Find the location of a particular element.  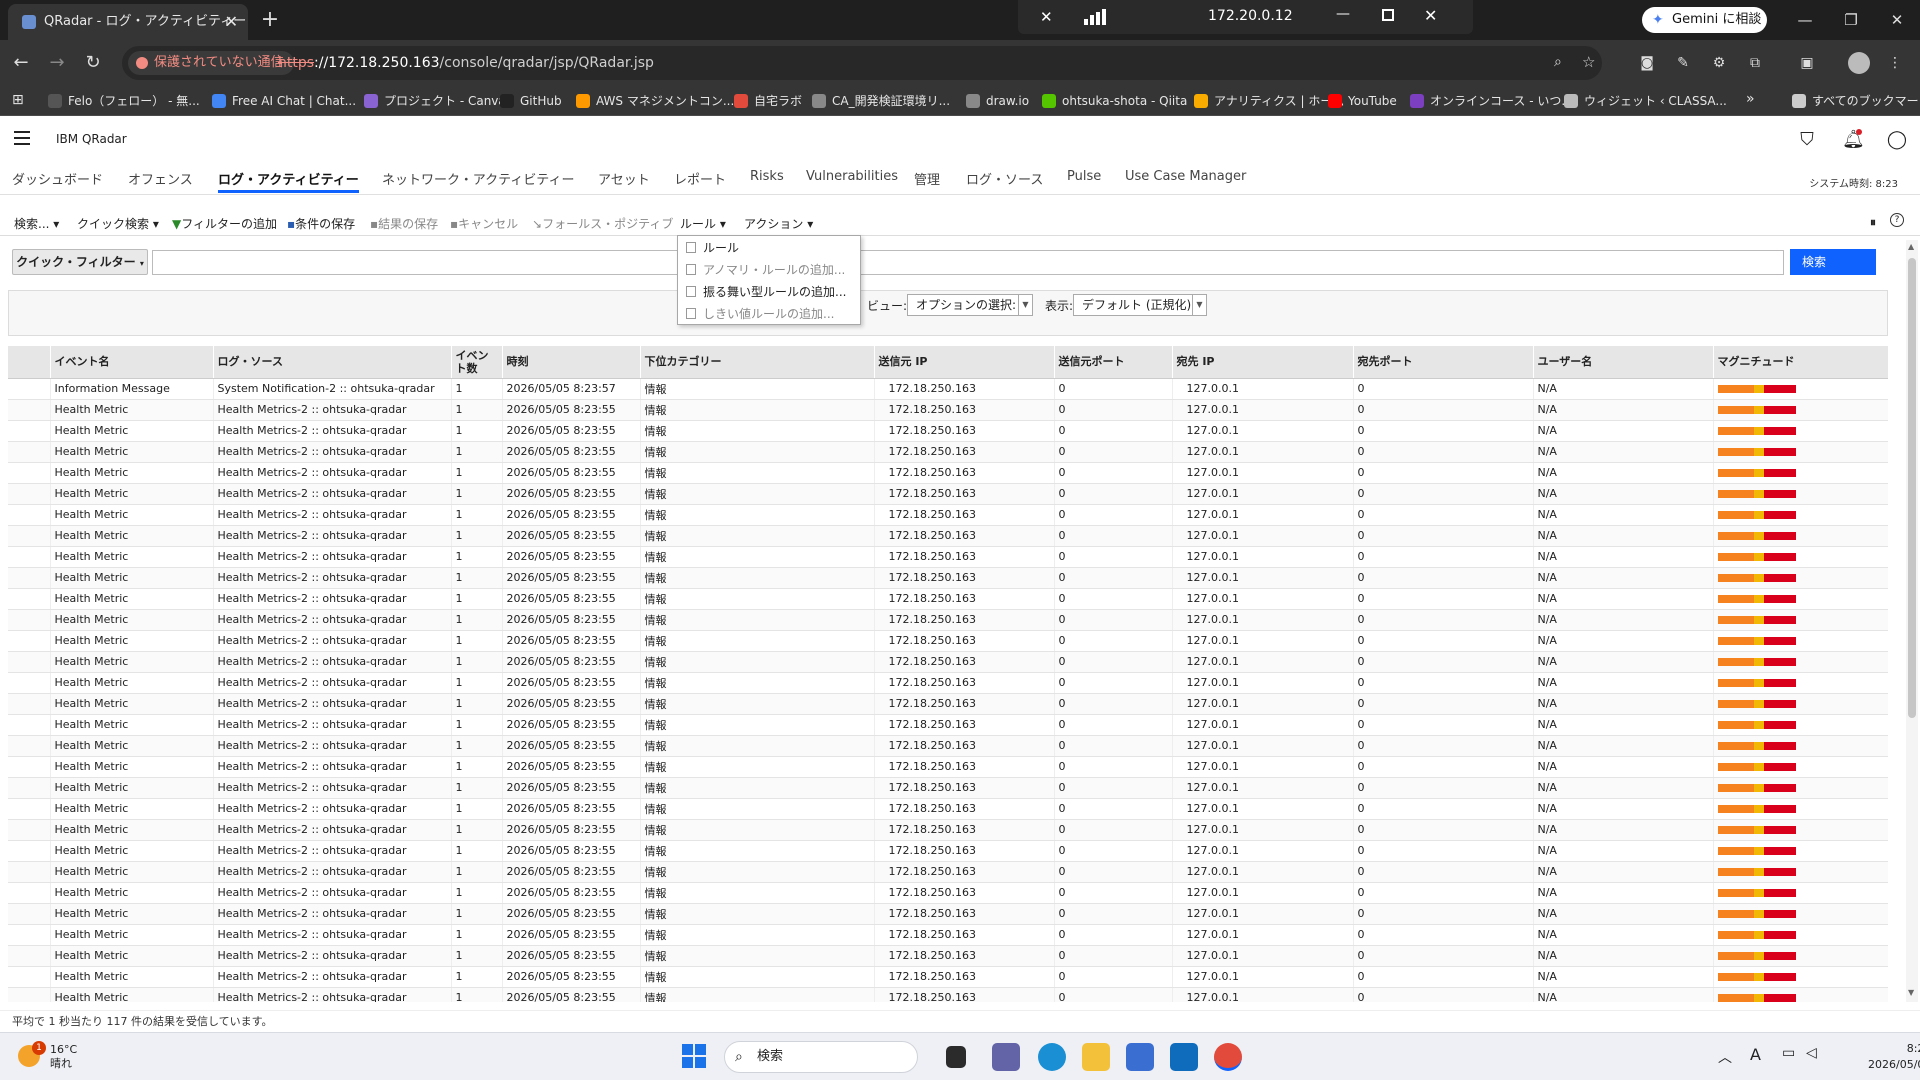

extensions-icon: ⧉ is located at coordinates (1755, 63).